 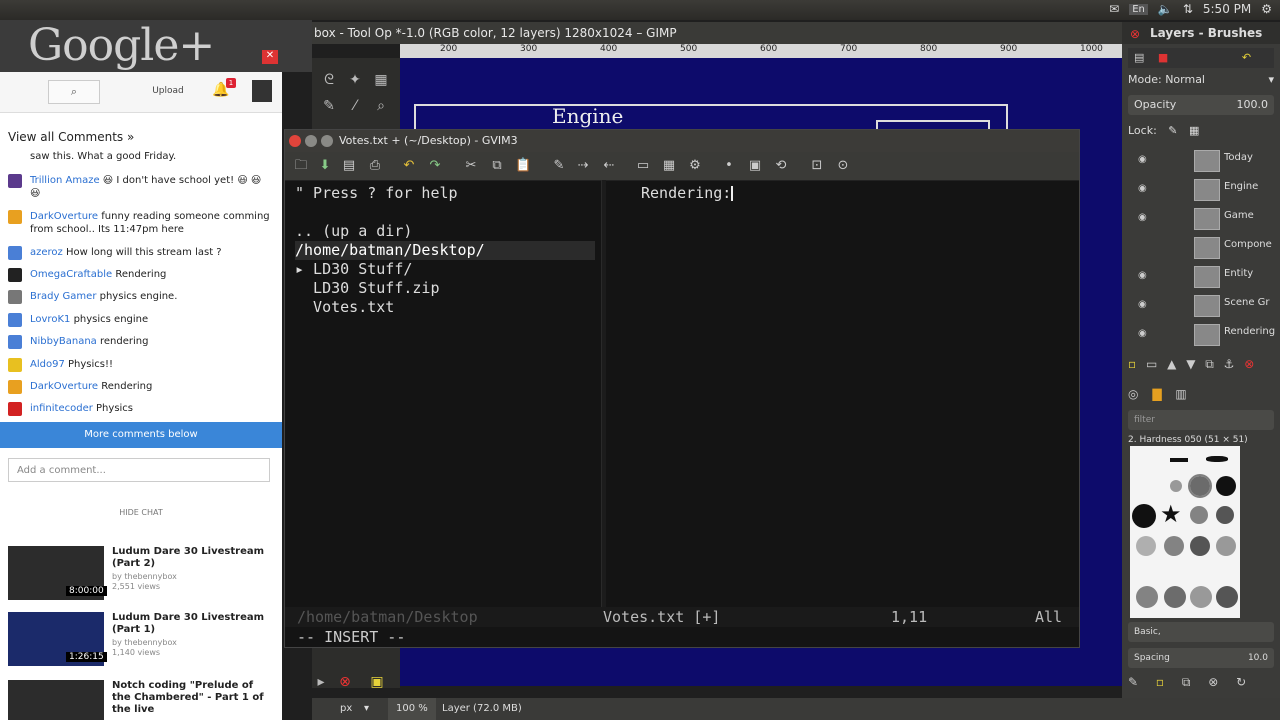 What do you see at coordinates (1156, 394) in the screenshot?
I see `patterns-icon: ▇` at bounding box center [1156, 394].